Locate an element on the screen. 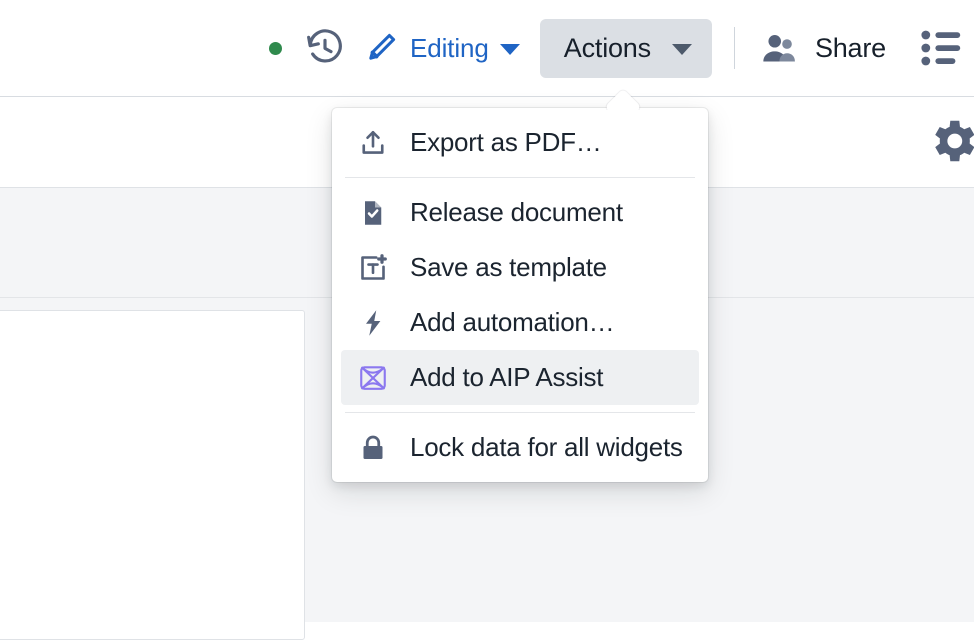  edit-mode-label: Editing is located at coordinates (449, 47).